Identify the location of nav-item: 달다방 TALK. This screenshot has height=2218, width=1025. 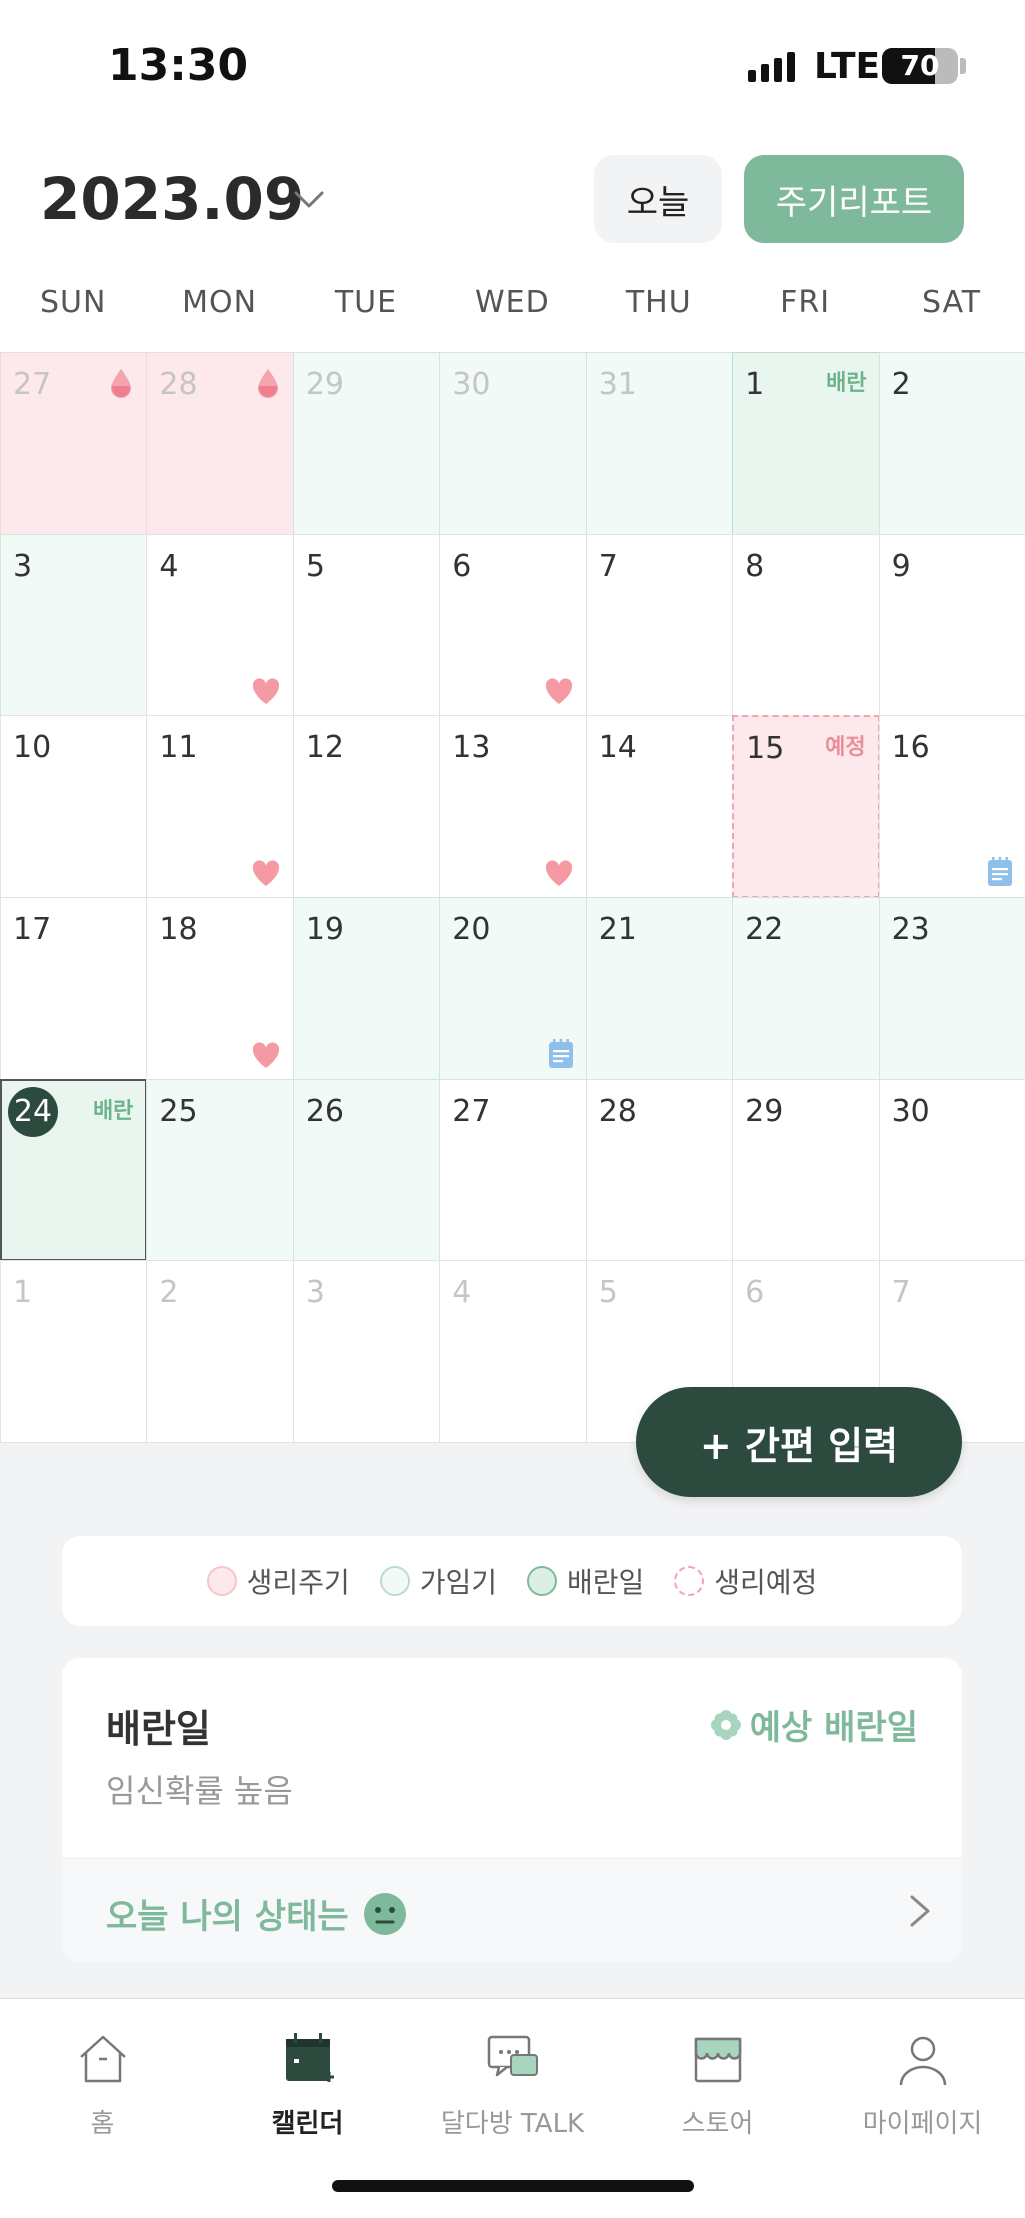
(512, 2084).